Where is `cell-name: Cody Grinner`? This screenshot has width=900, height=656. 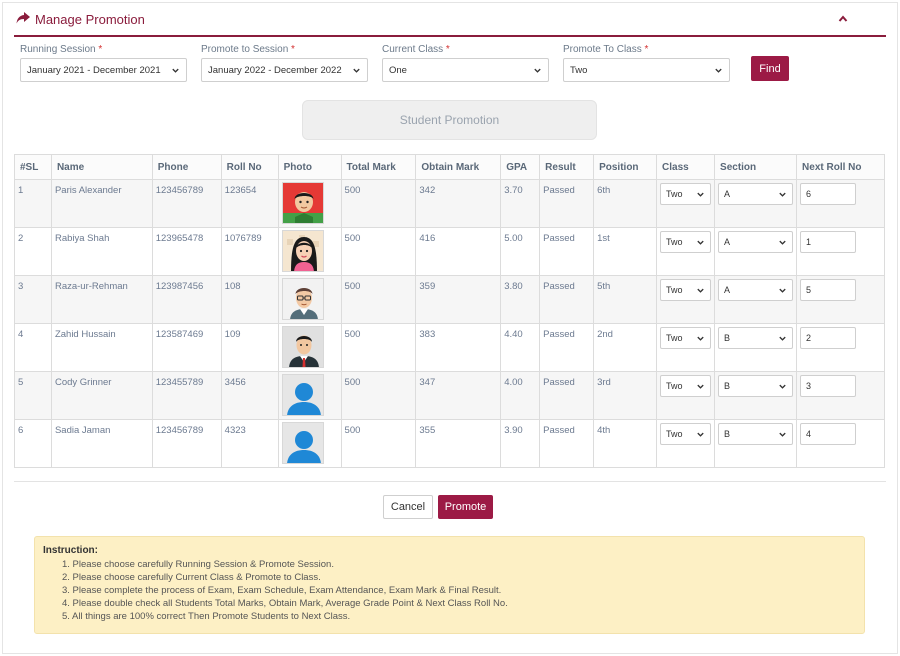 cell-name: Cody Grinner is located at coordinates (101, 395).